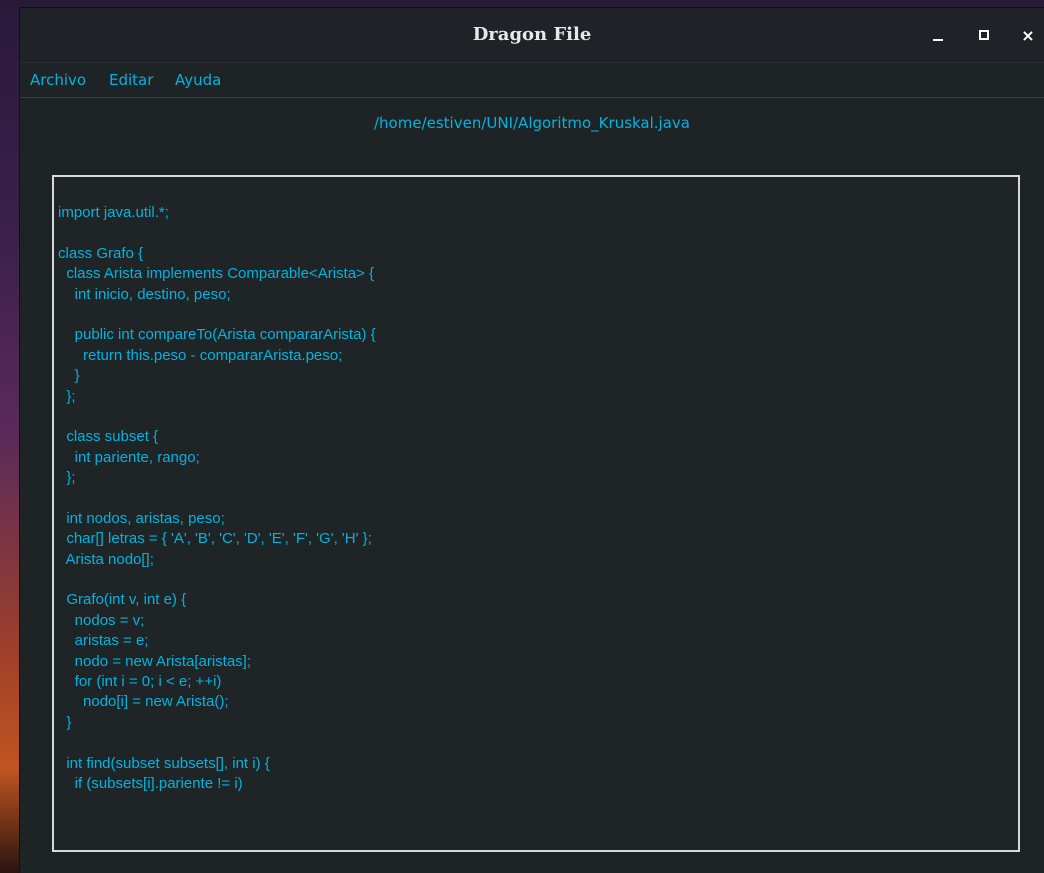  Describe the element at coordinates (113, 212) in the screenshot. I see `code-line: import java.util.*;` at that location.